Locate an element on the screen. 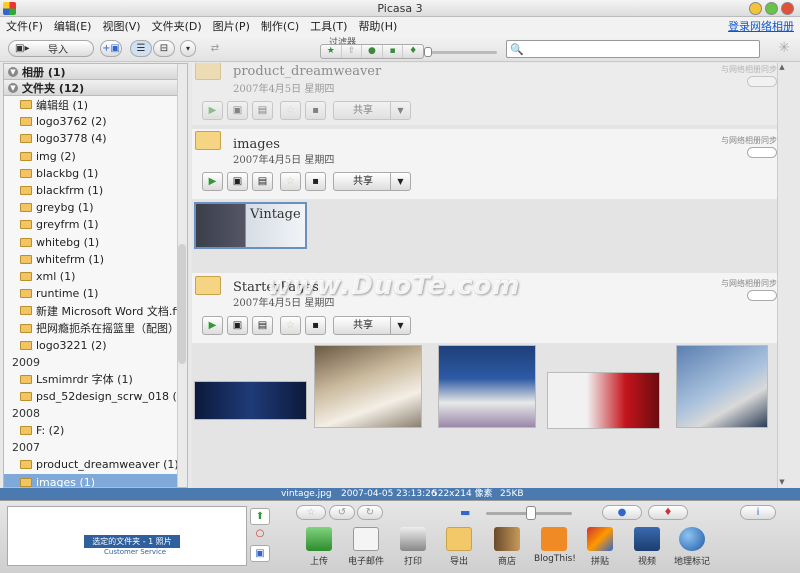  menu-tools: 工具(T) is located at coordinates (328, 26).